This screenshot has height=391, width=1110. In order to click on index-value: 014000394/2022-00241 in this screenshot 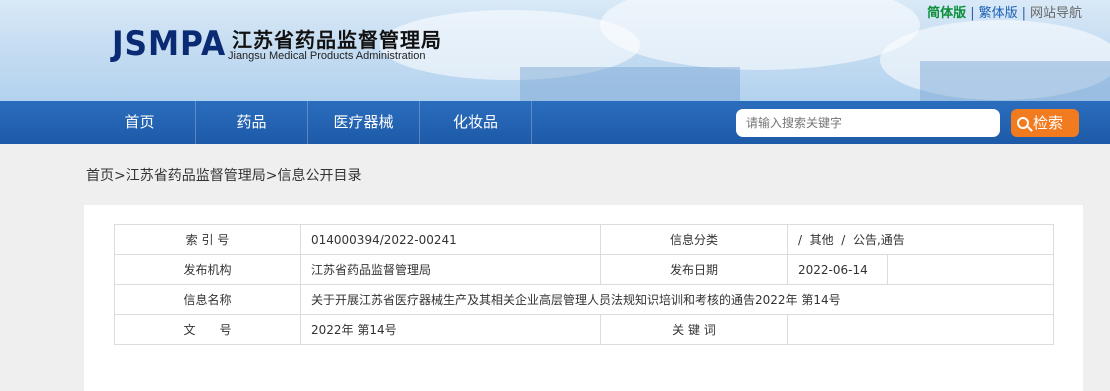, I will do `click(450, 239)`.